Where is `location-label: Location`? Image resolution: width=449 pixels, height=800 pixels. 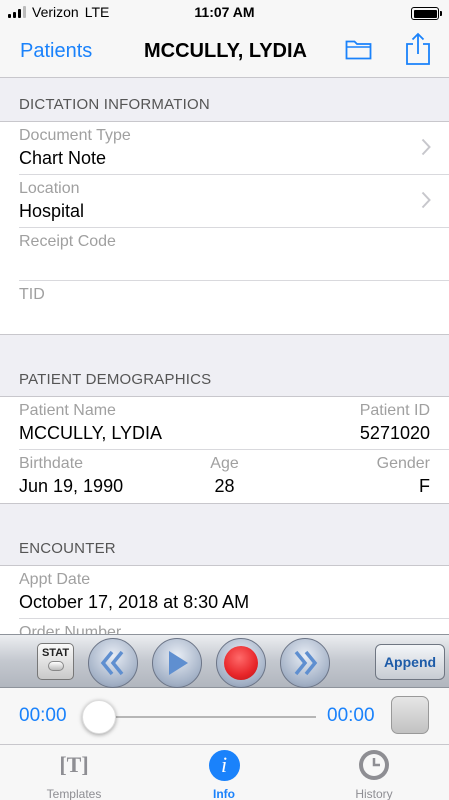
location-label: Location is located at coordinates (49, 188).